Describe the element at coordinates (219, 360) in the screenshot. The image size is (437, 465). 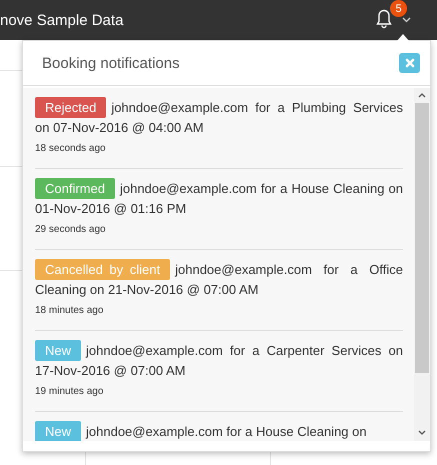
I see `notification-text: New johndoe@example.com for a Carpenter Services on 17-Nov-2016 @ 07:00 AM` at that location.